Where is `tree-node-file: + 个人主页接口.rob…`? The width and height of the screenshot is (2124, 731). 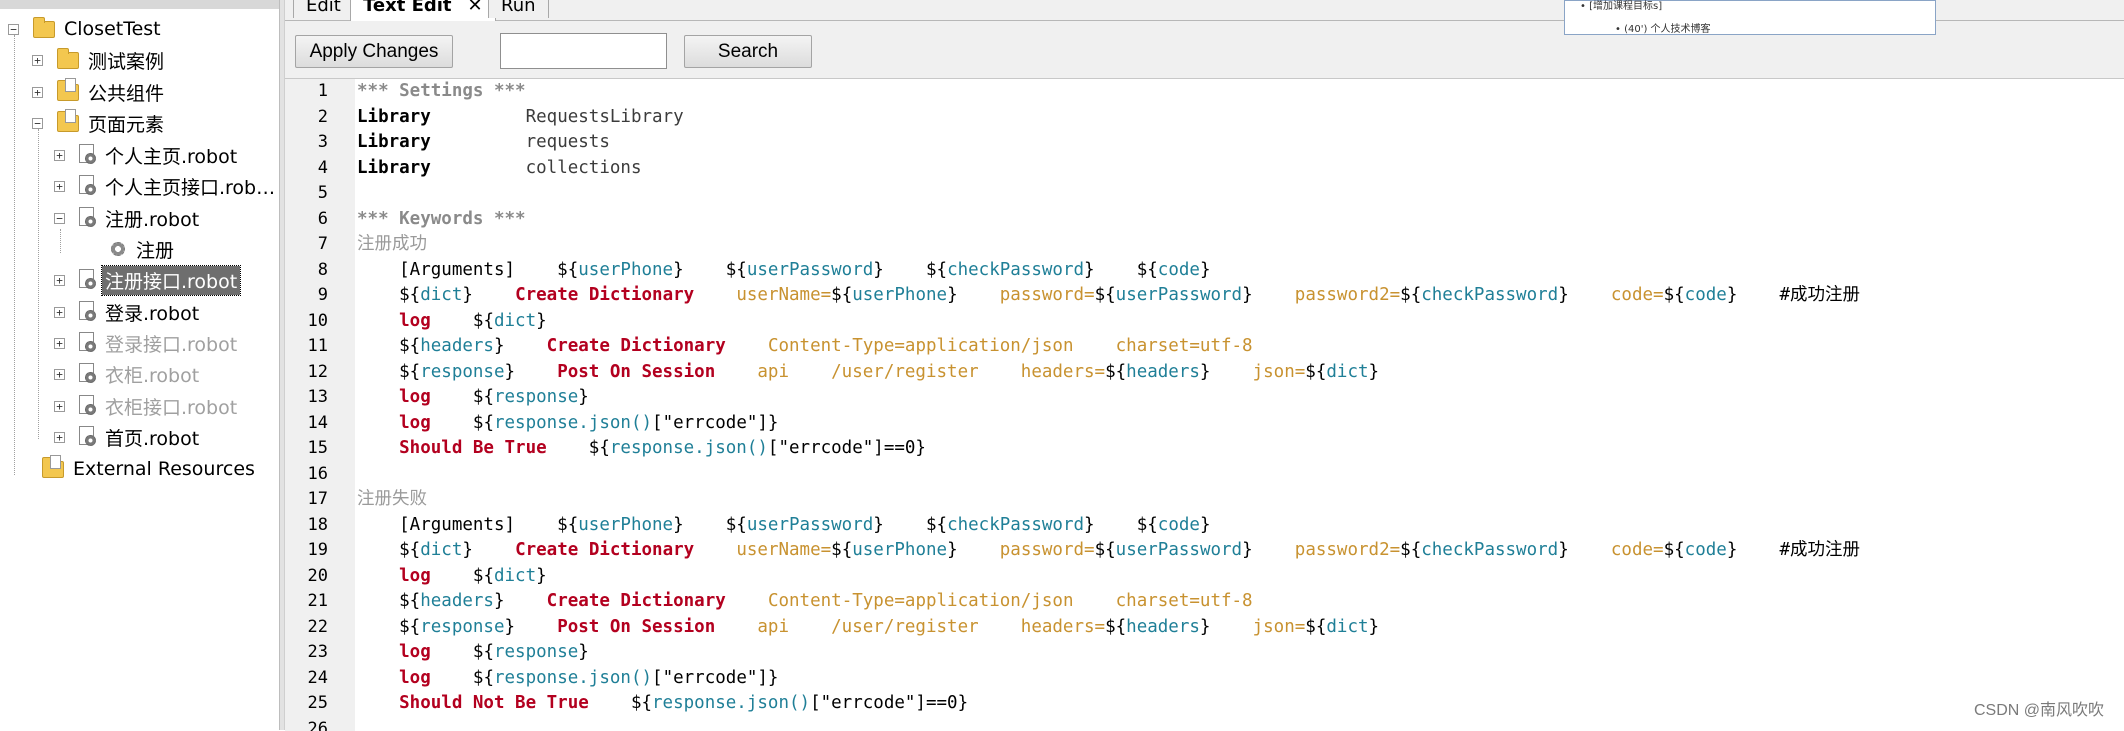
tree-node-file: + 个人主页接口.rob… is located at coordinates (166, 186).